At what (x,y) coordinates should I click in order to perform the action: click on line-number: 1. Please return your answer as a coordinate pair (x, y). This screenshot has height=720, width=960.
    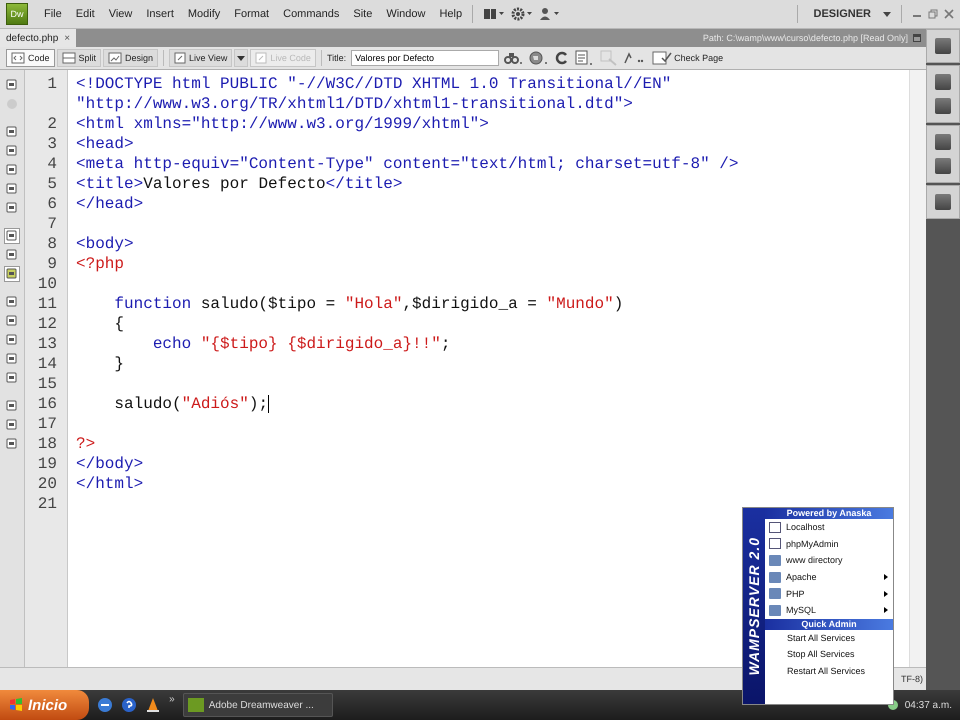
    Looking at the image, I should click on (51, 84).